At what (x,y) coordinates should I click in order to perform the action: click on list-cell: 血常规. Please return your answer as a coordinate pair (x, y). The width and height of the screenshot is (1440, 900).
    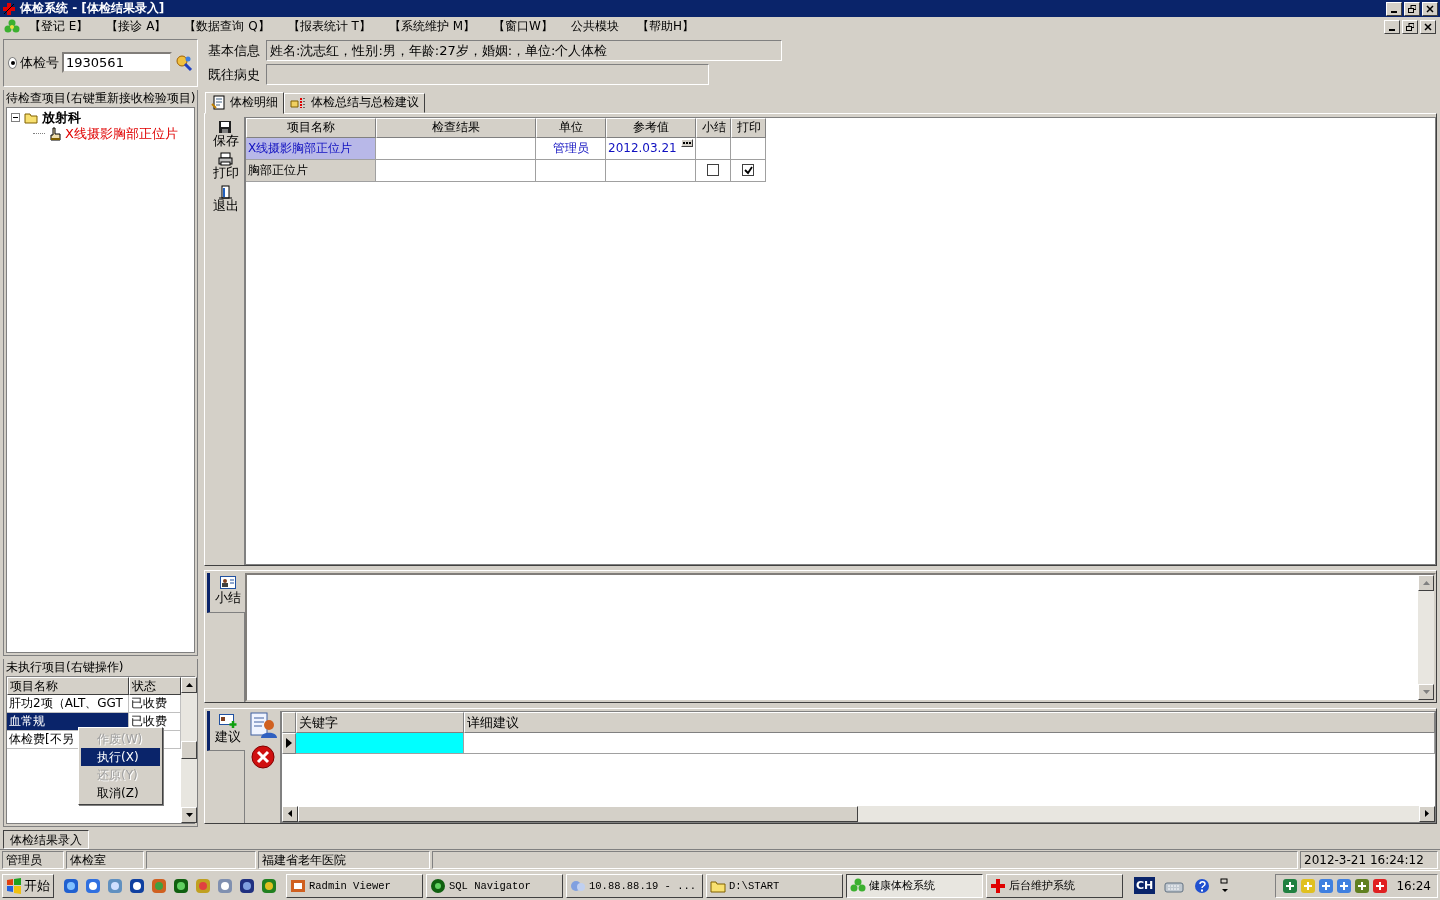
    Looking at the image, I should click on (68, 722).